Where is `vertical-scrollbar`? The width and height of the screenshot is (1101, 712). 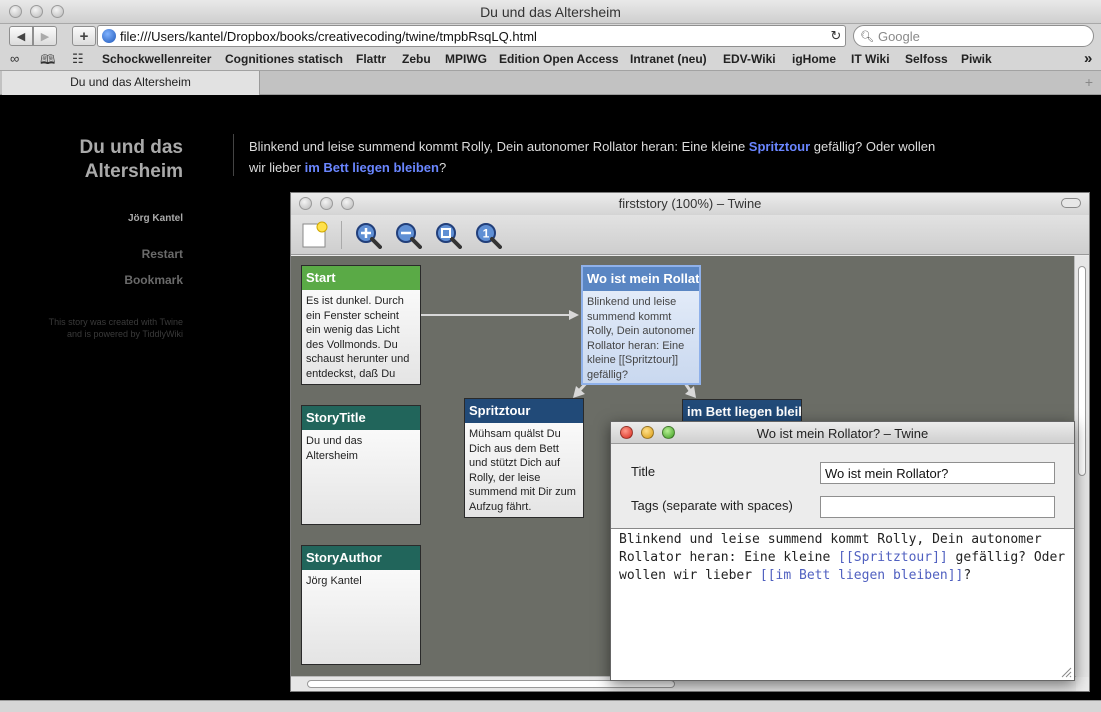
vertical-scrollbar is located at coordinates (1081, 466).